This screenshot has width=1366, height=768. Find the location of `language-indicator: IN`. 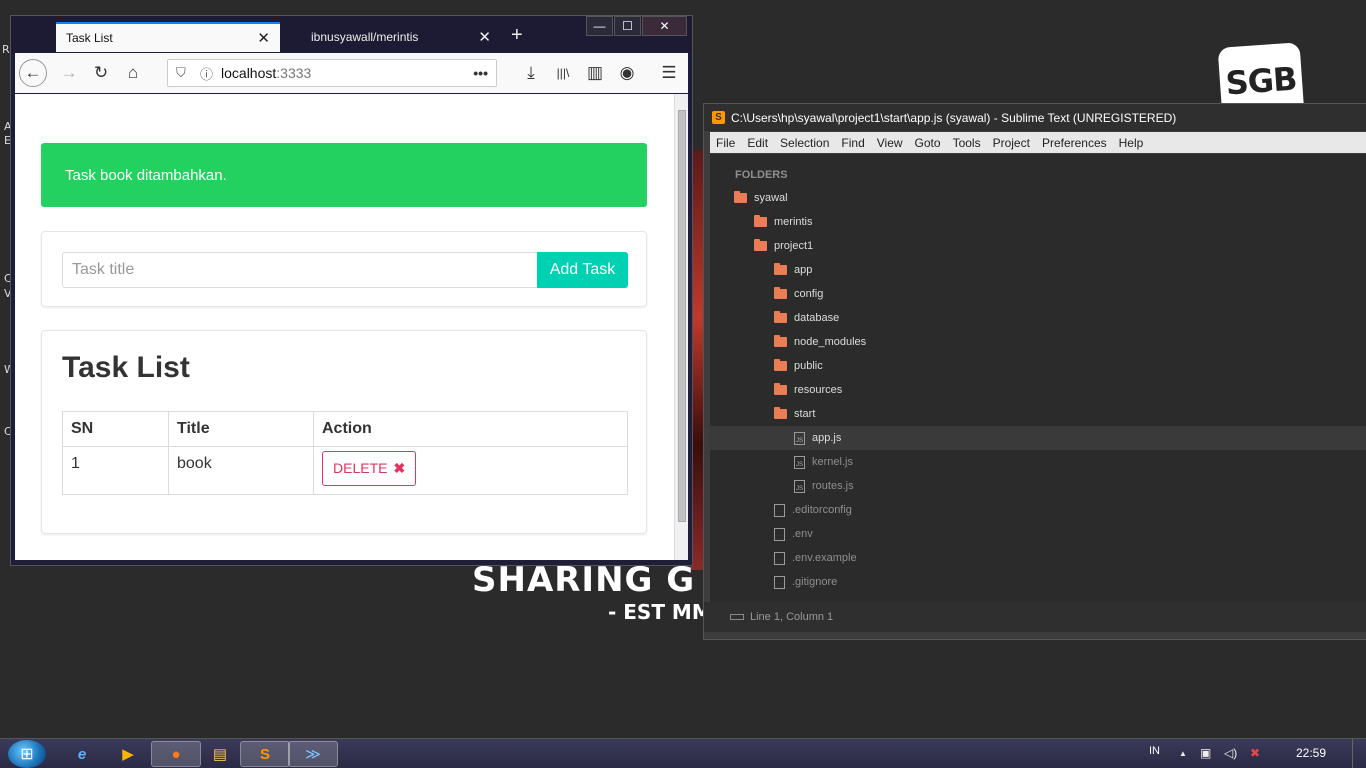

language-indicator: IN is located at coordinates (1154, 751).